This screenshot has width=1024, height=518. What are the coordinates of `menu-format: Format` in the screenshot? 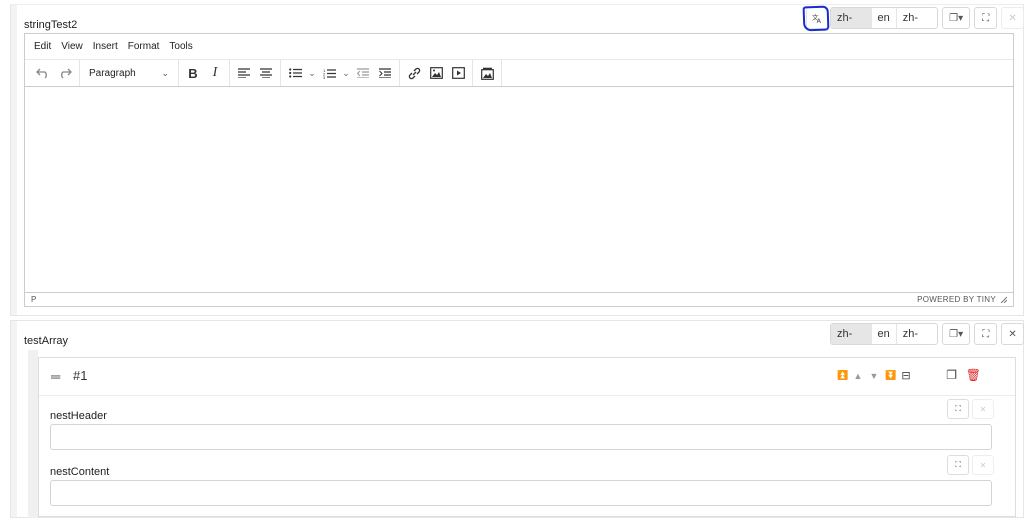 It's located at (144, 46).